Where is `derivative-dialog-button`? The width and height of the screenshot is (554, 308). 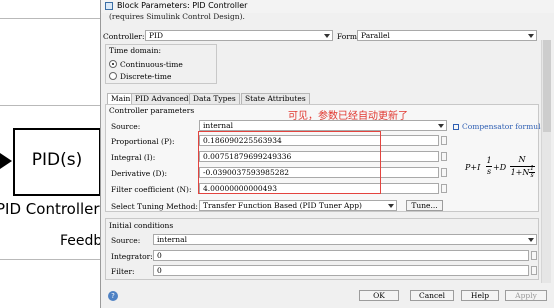
derivative-dialog-button is located at coordinates (444, 172).